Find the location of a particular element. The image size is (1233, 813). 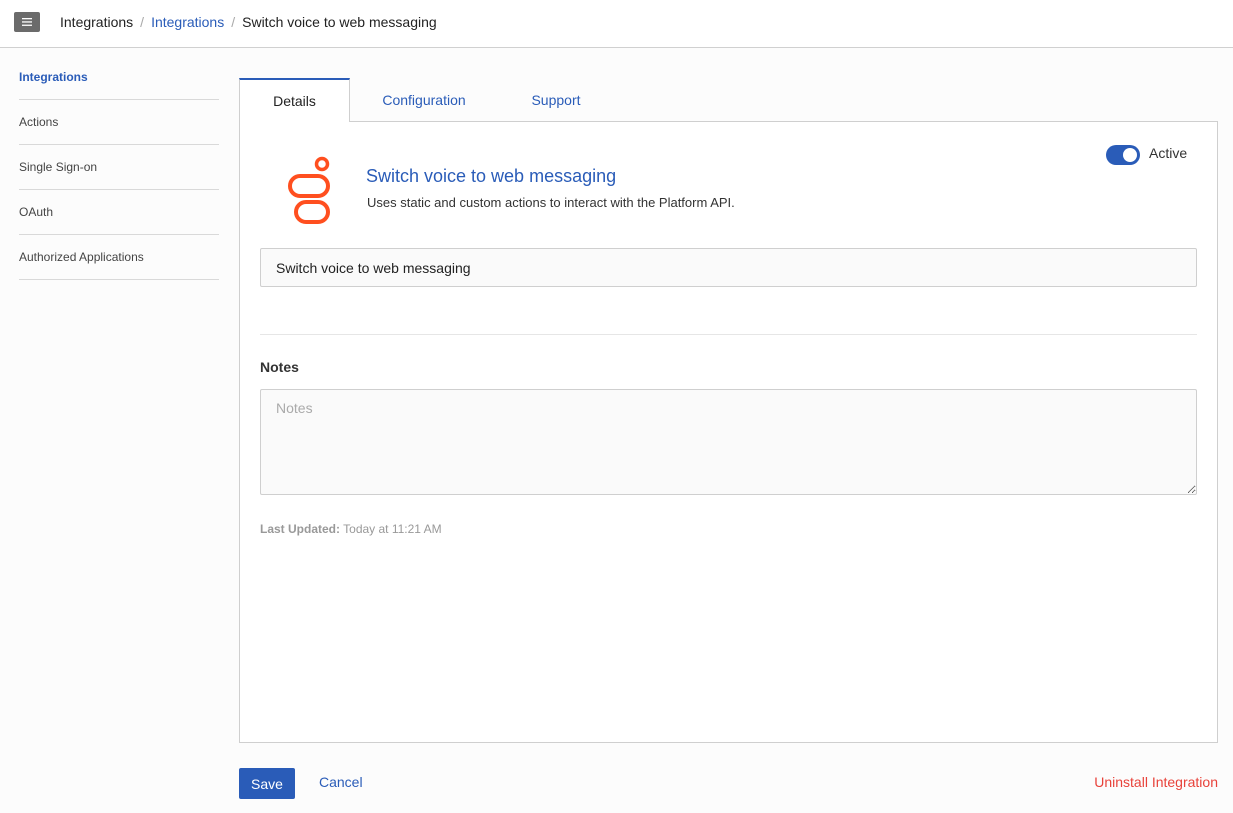

cancel-link: Cancel is located at coordinates (341, 782).